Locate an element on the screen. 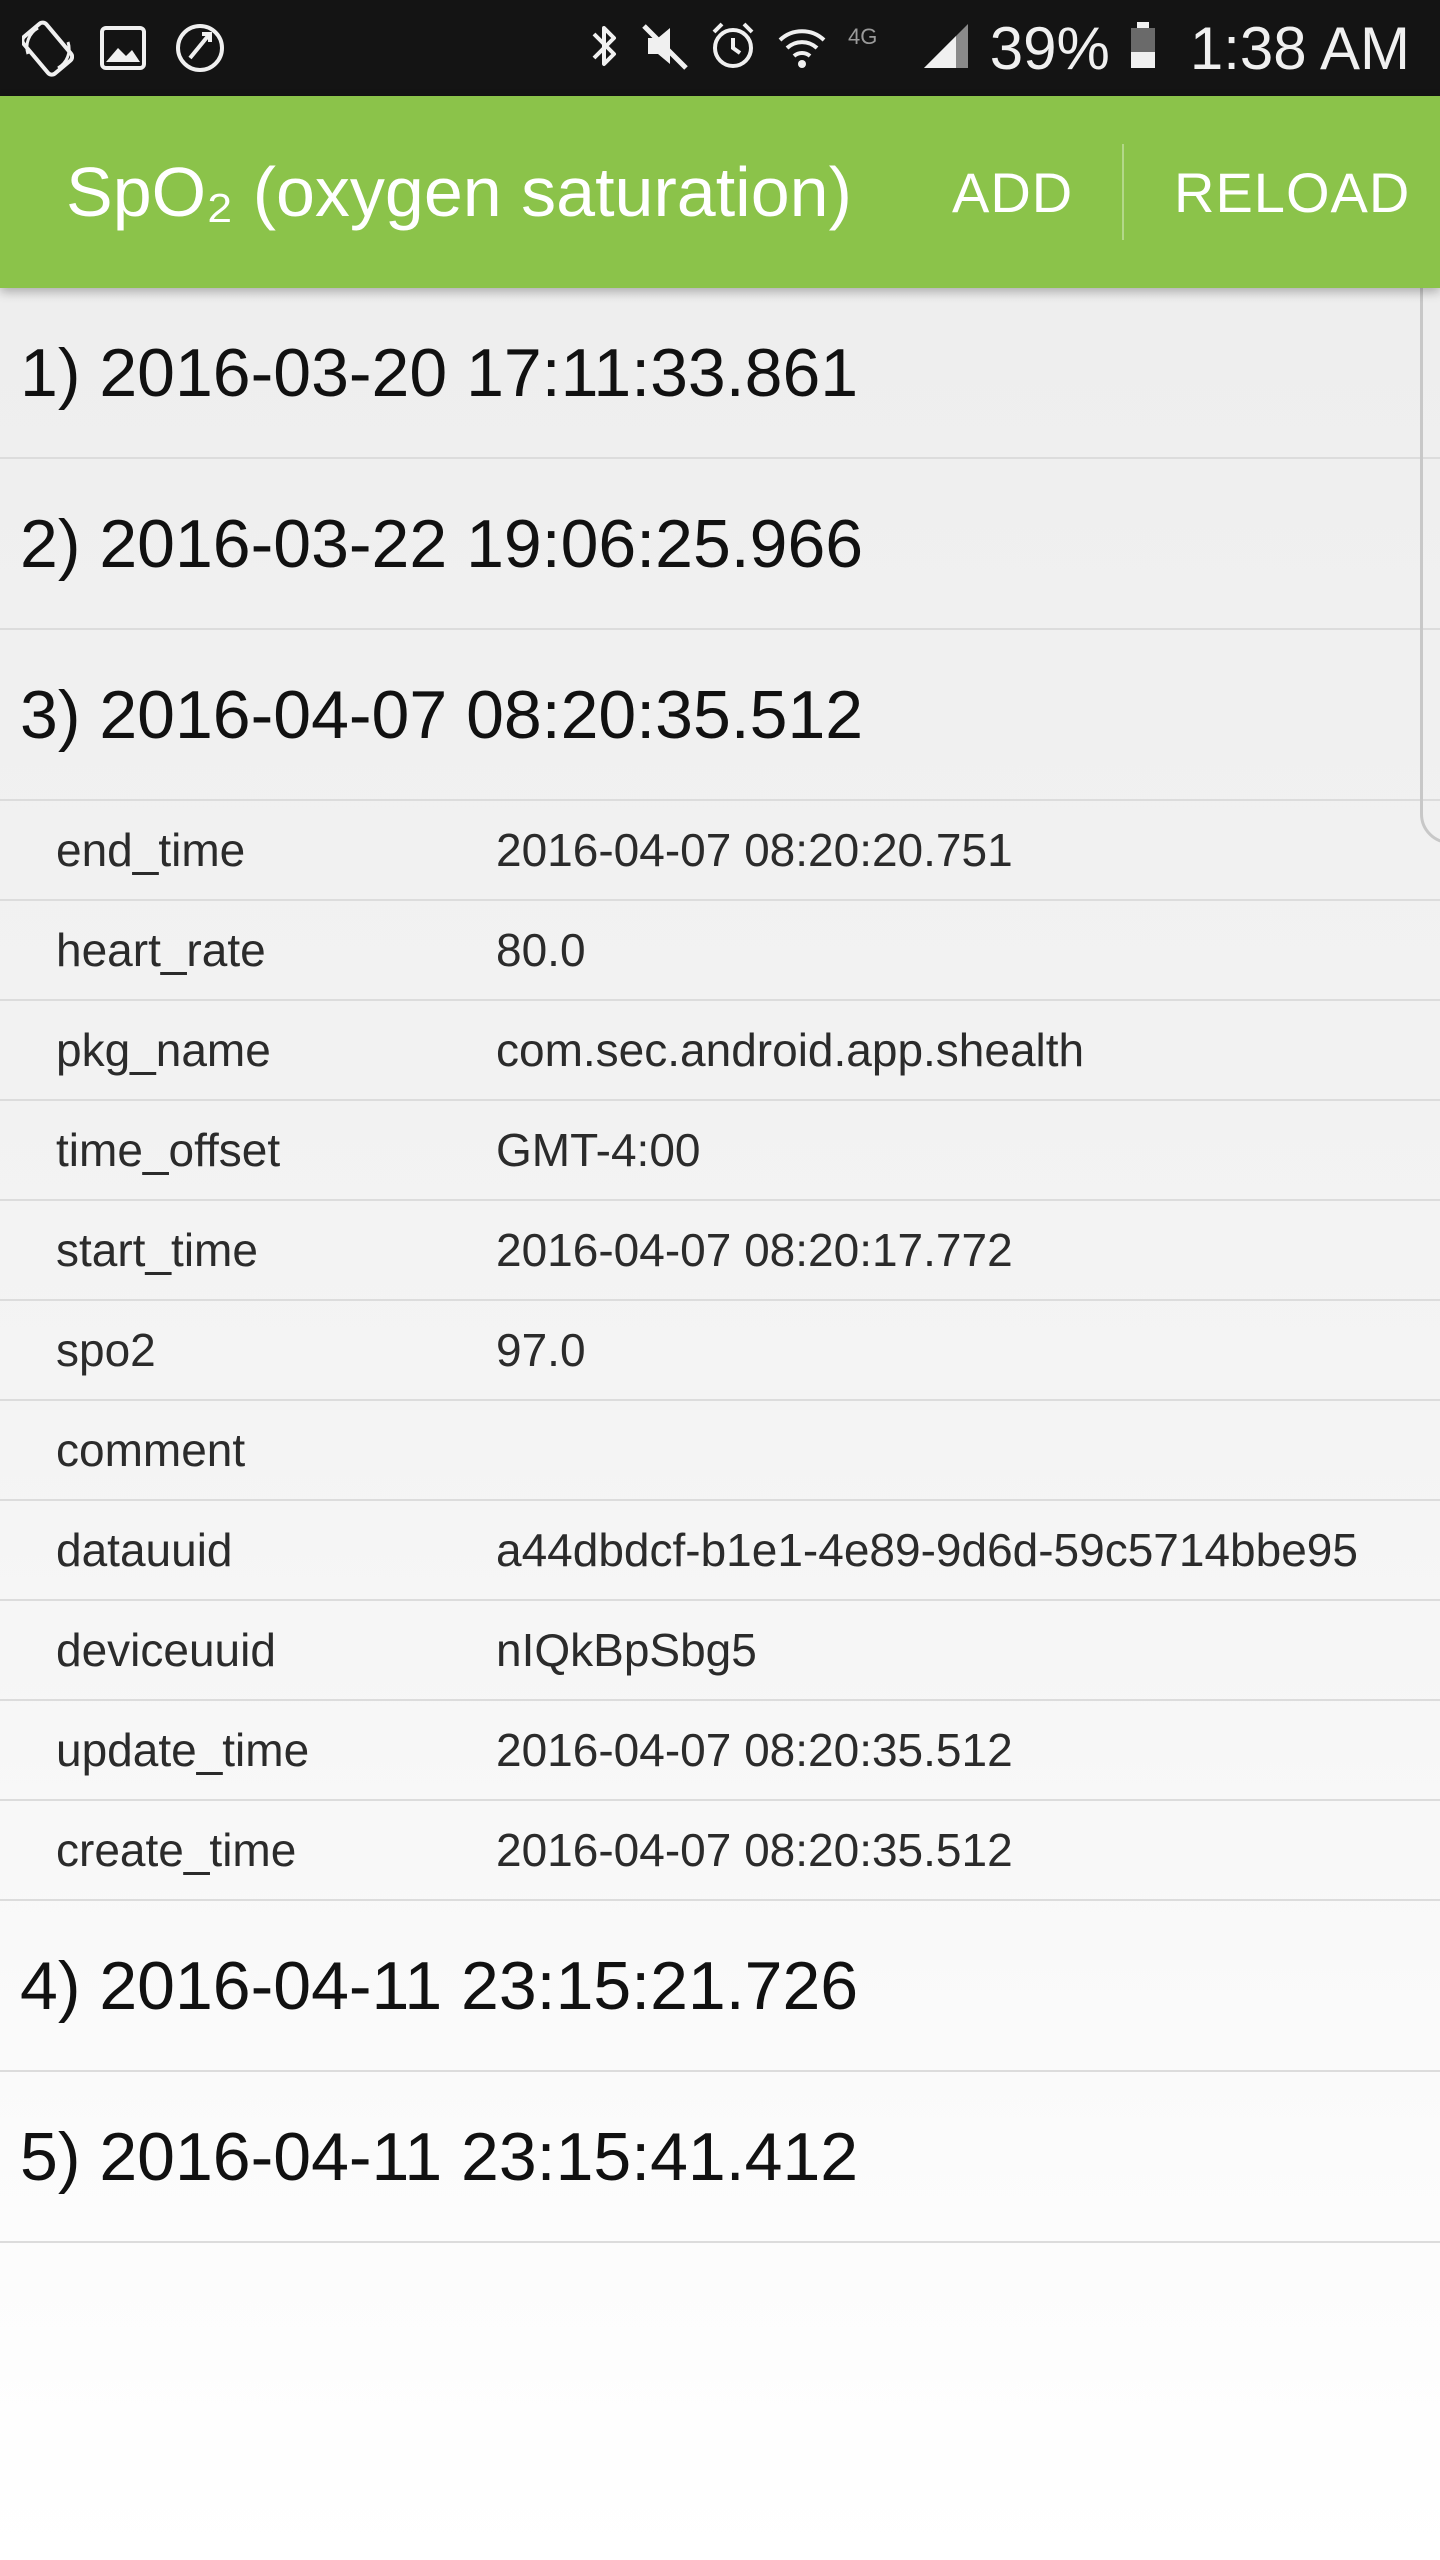  record-label: 5) 2016-04-11 23:15:41.412 is located at coordinates (439, 2156).